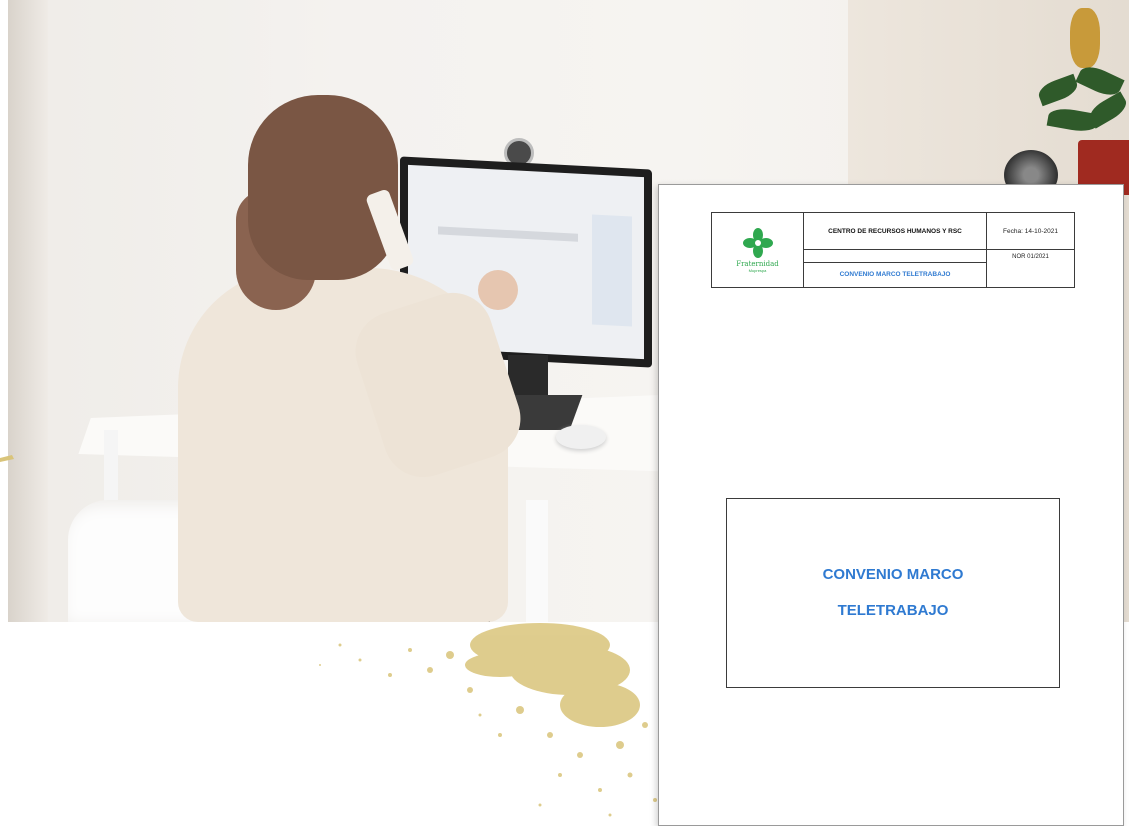 The image size is (1129, 826). I want to click on monitor-stand, so click(528, 375).